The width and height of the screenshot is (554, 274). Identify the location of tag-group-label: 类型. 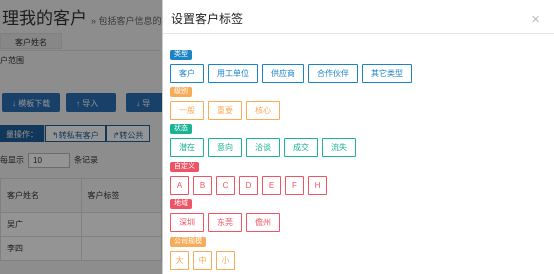
(181, 55).